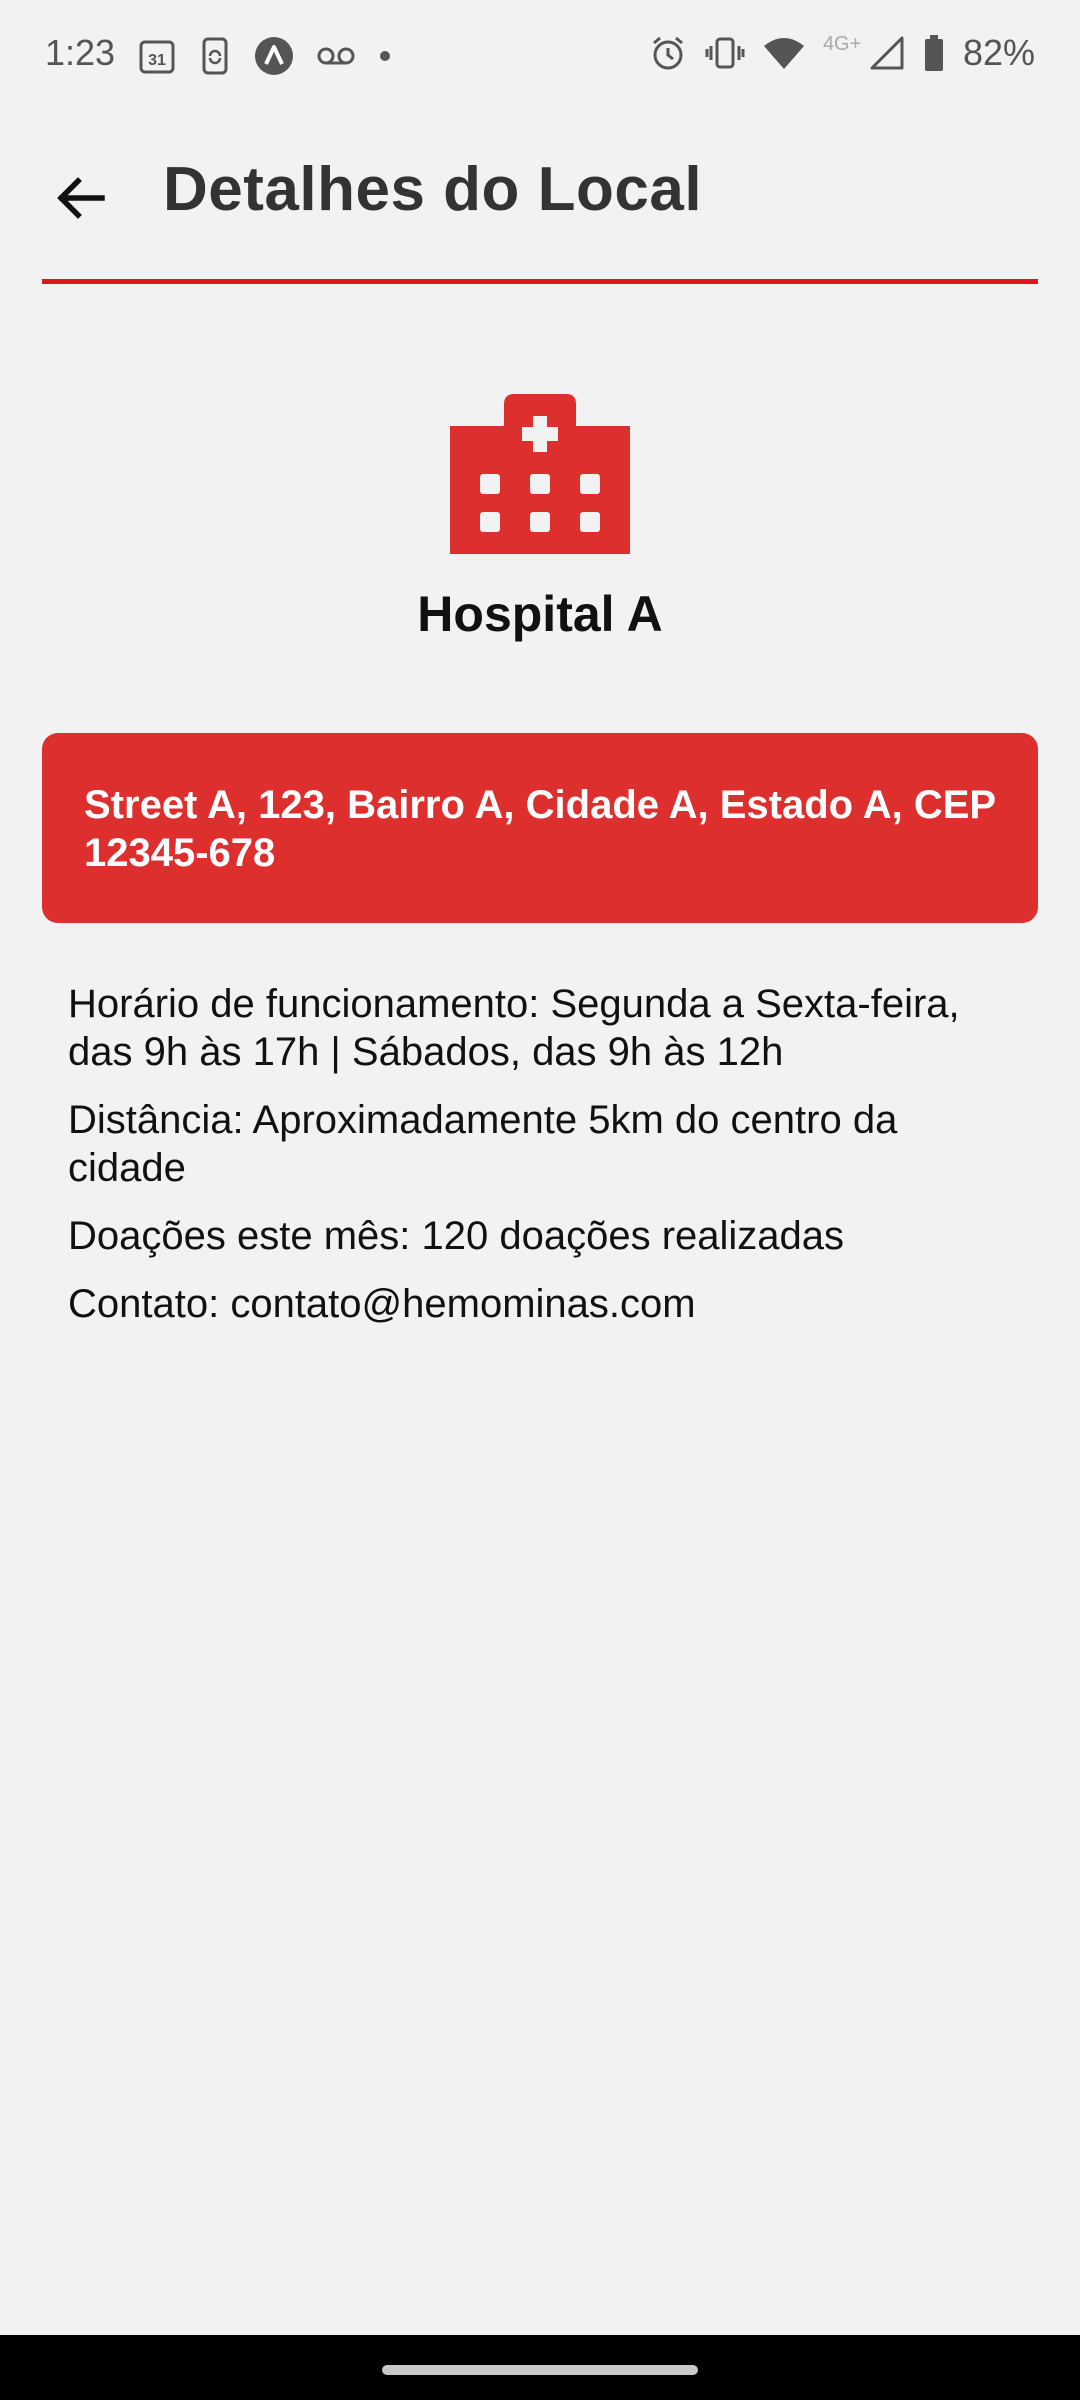  Describe the element at coordinates (543, 1304) in the screenshot. I see `contact-email: Contato: contato@hemominas.com` at that location.